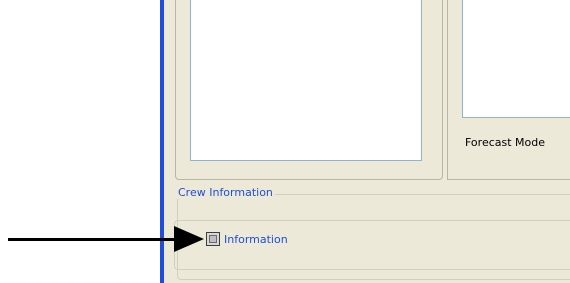 The height and width of the screenshot is (283, 570). What do you see at coordinates (93, 239) in the screenshot?
I see `arrow-right-icon` at bounding box center [93, 239].